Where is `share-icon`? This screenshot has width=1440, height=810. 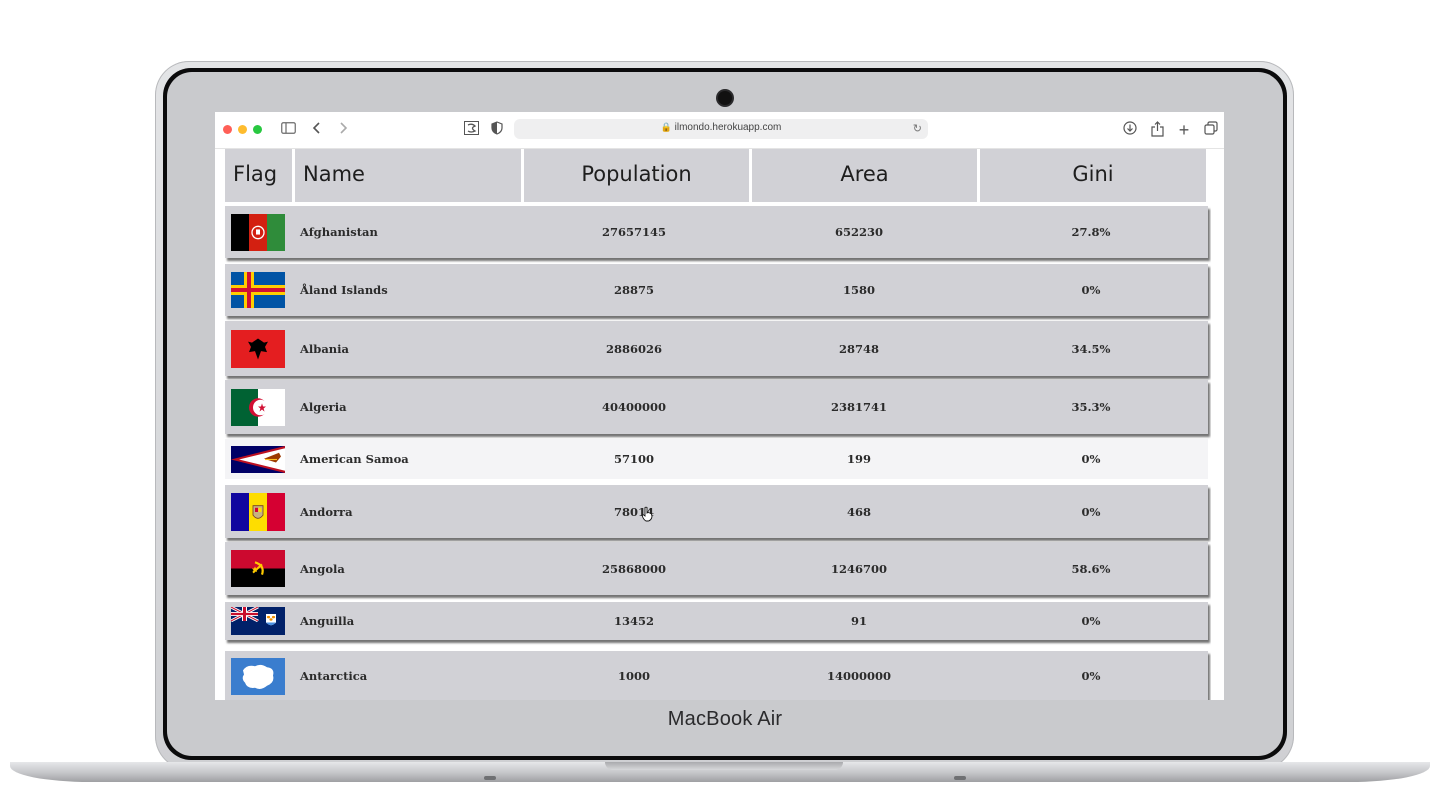
share-icon is located at coordinates (1157, 130).